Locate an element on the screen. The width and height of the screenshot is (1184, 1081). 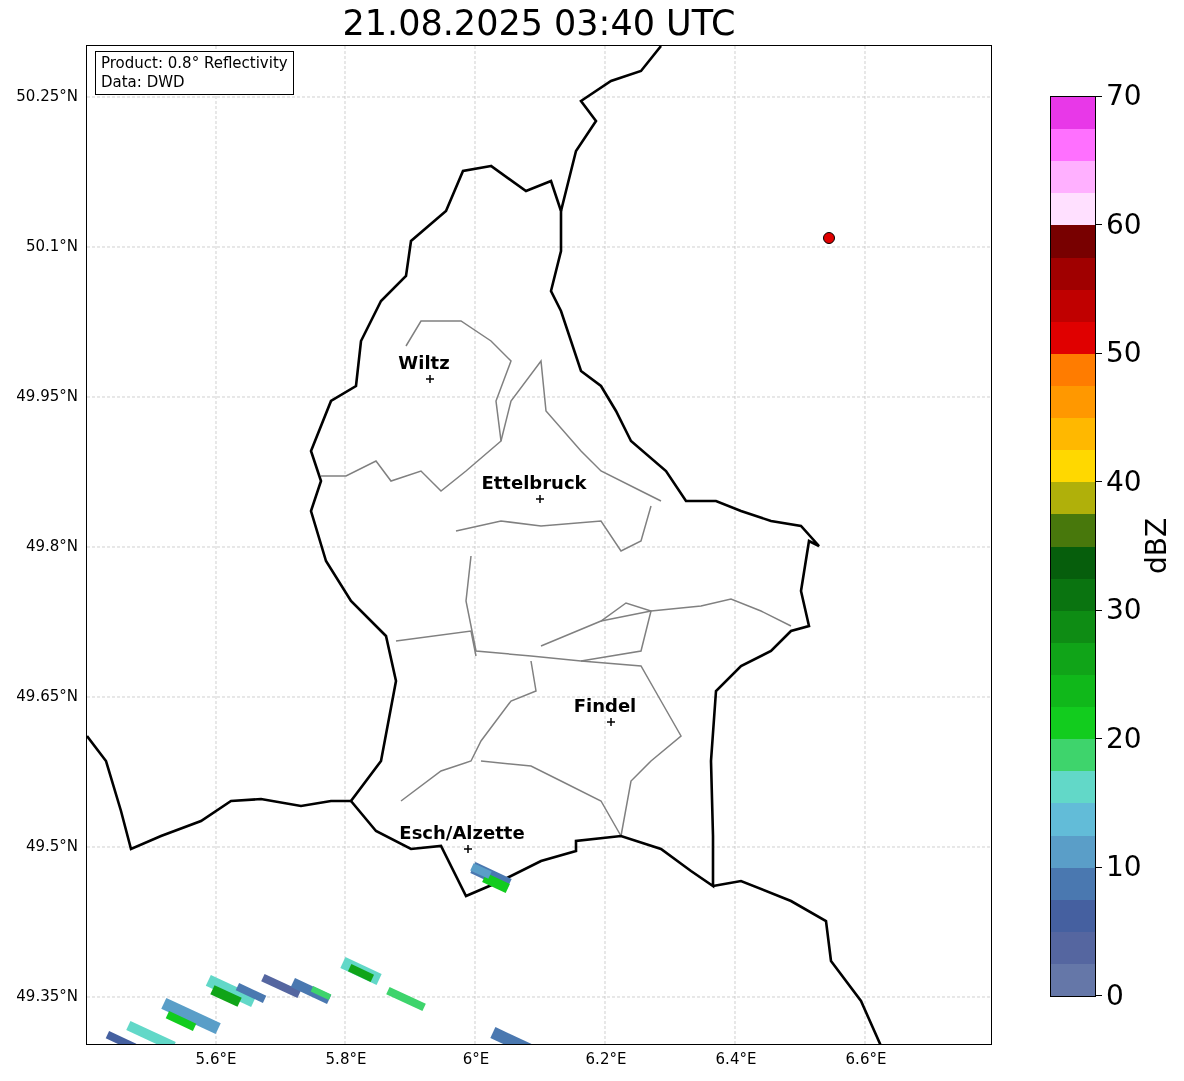
scale-value: 10 is located at coordinates (1123, 867).